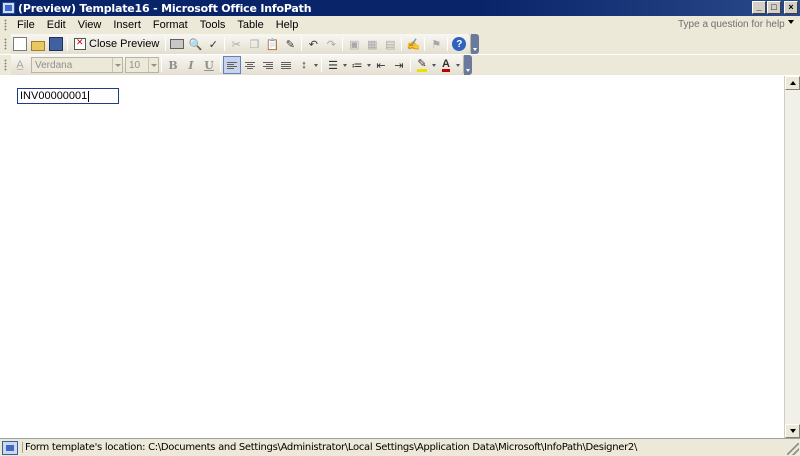 The height and width of the screenshot is (456, 800). I want to click on menu-insert: Insert, so click(127, 25).